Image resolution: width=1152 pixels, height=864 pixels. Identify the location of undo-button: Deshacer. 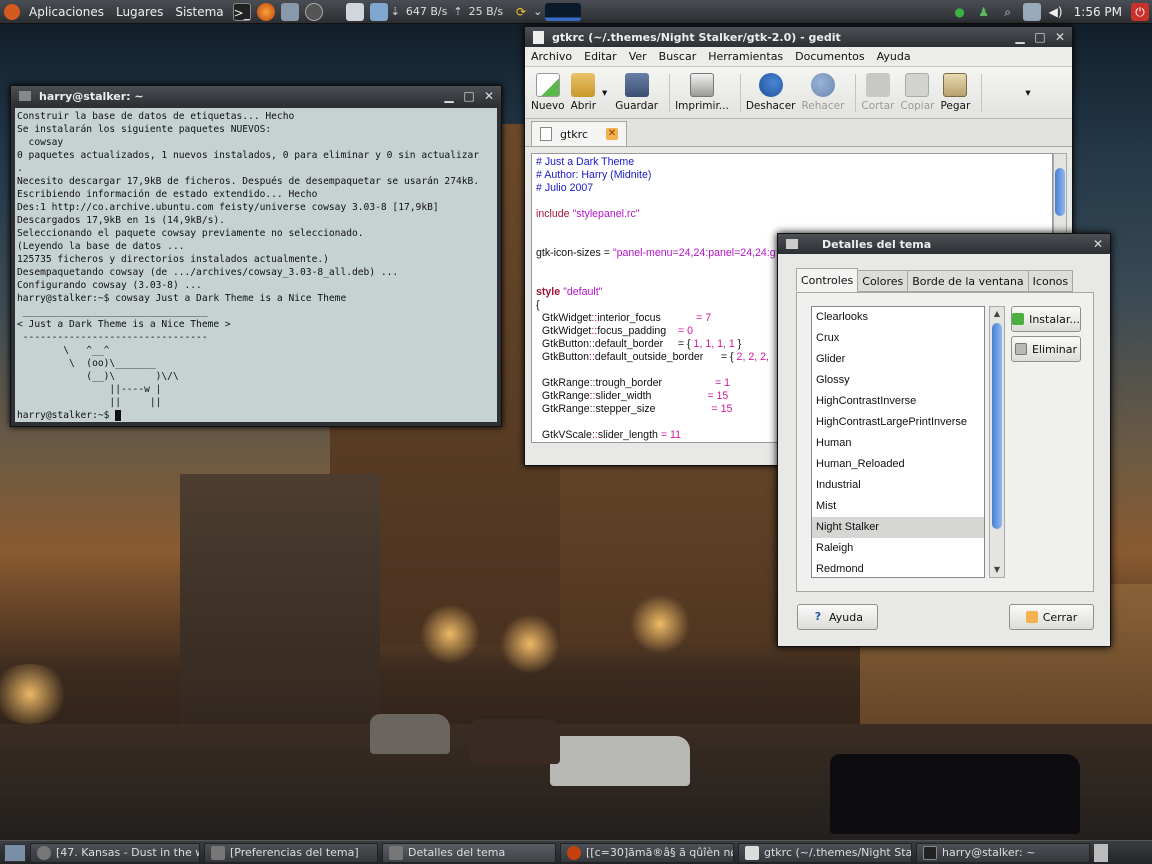
(770, 92).